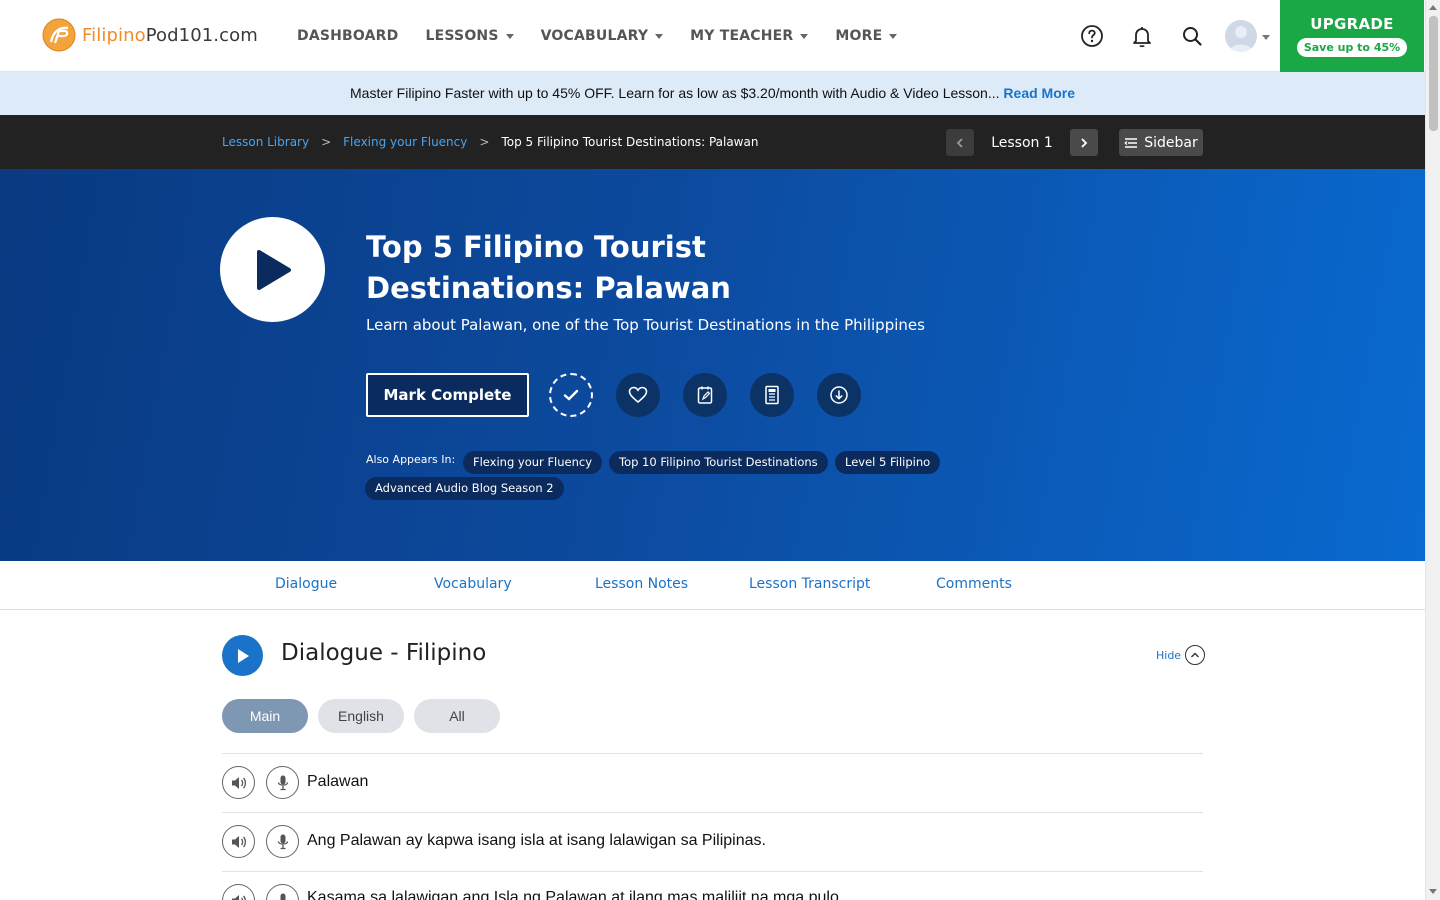  I want to click on nav-dashboard: DASHBOARD, so click(348, 36).